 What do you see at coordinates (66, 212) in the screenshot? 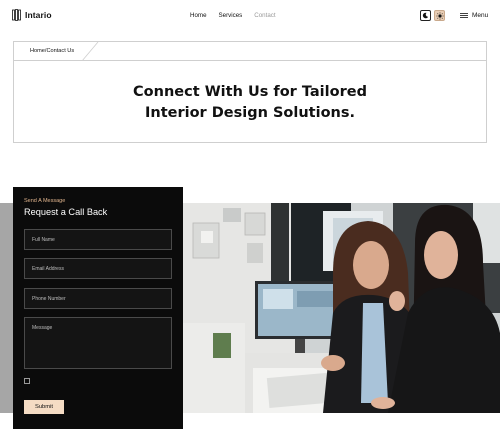
I see `form-title: Request a Call Back` at bounding box center [66, 212].